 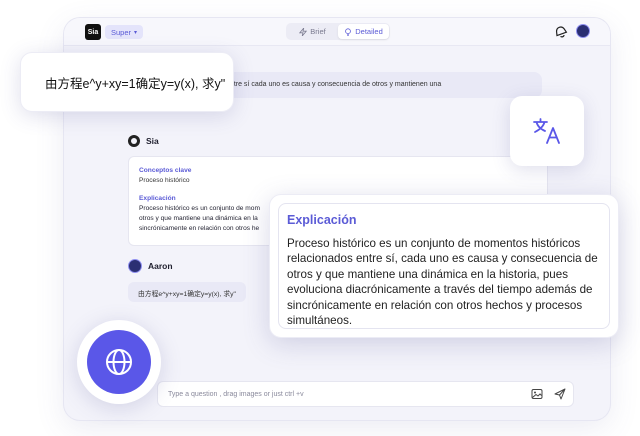 I want to click on user-avatar, so click(x=583, y=31).